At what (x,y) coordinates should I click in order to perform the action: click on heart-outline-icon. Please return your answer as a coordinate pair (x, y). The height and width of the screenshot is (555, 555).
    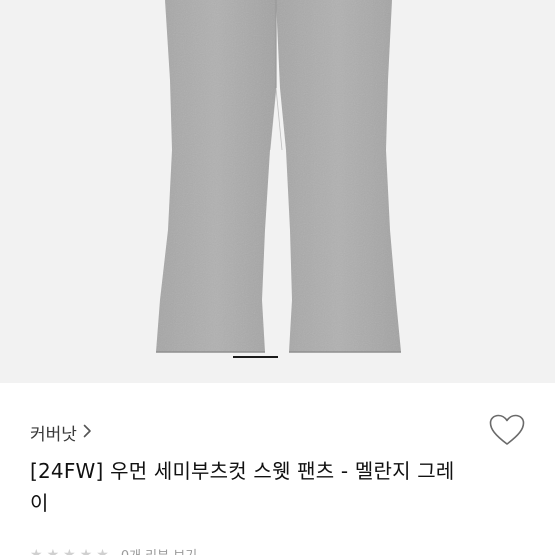
    Looking at the image, I should click on (507, 432).